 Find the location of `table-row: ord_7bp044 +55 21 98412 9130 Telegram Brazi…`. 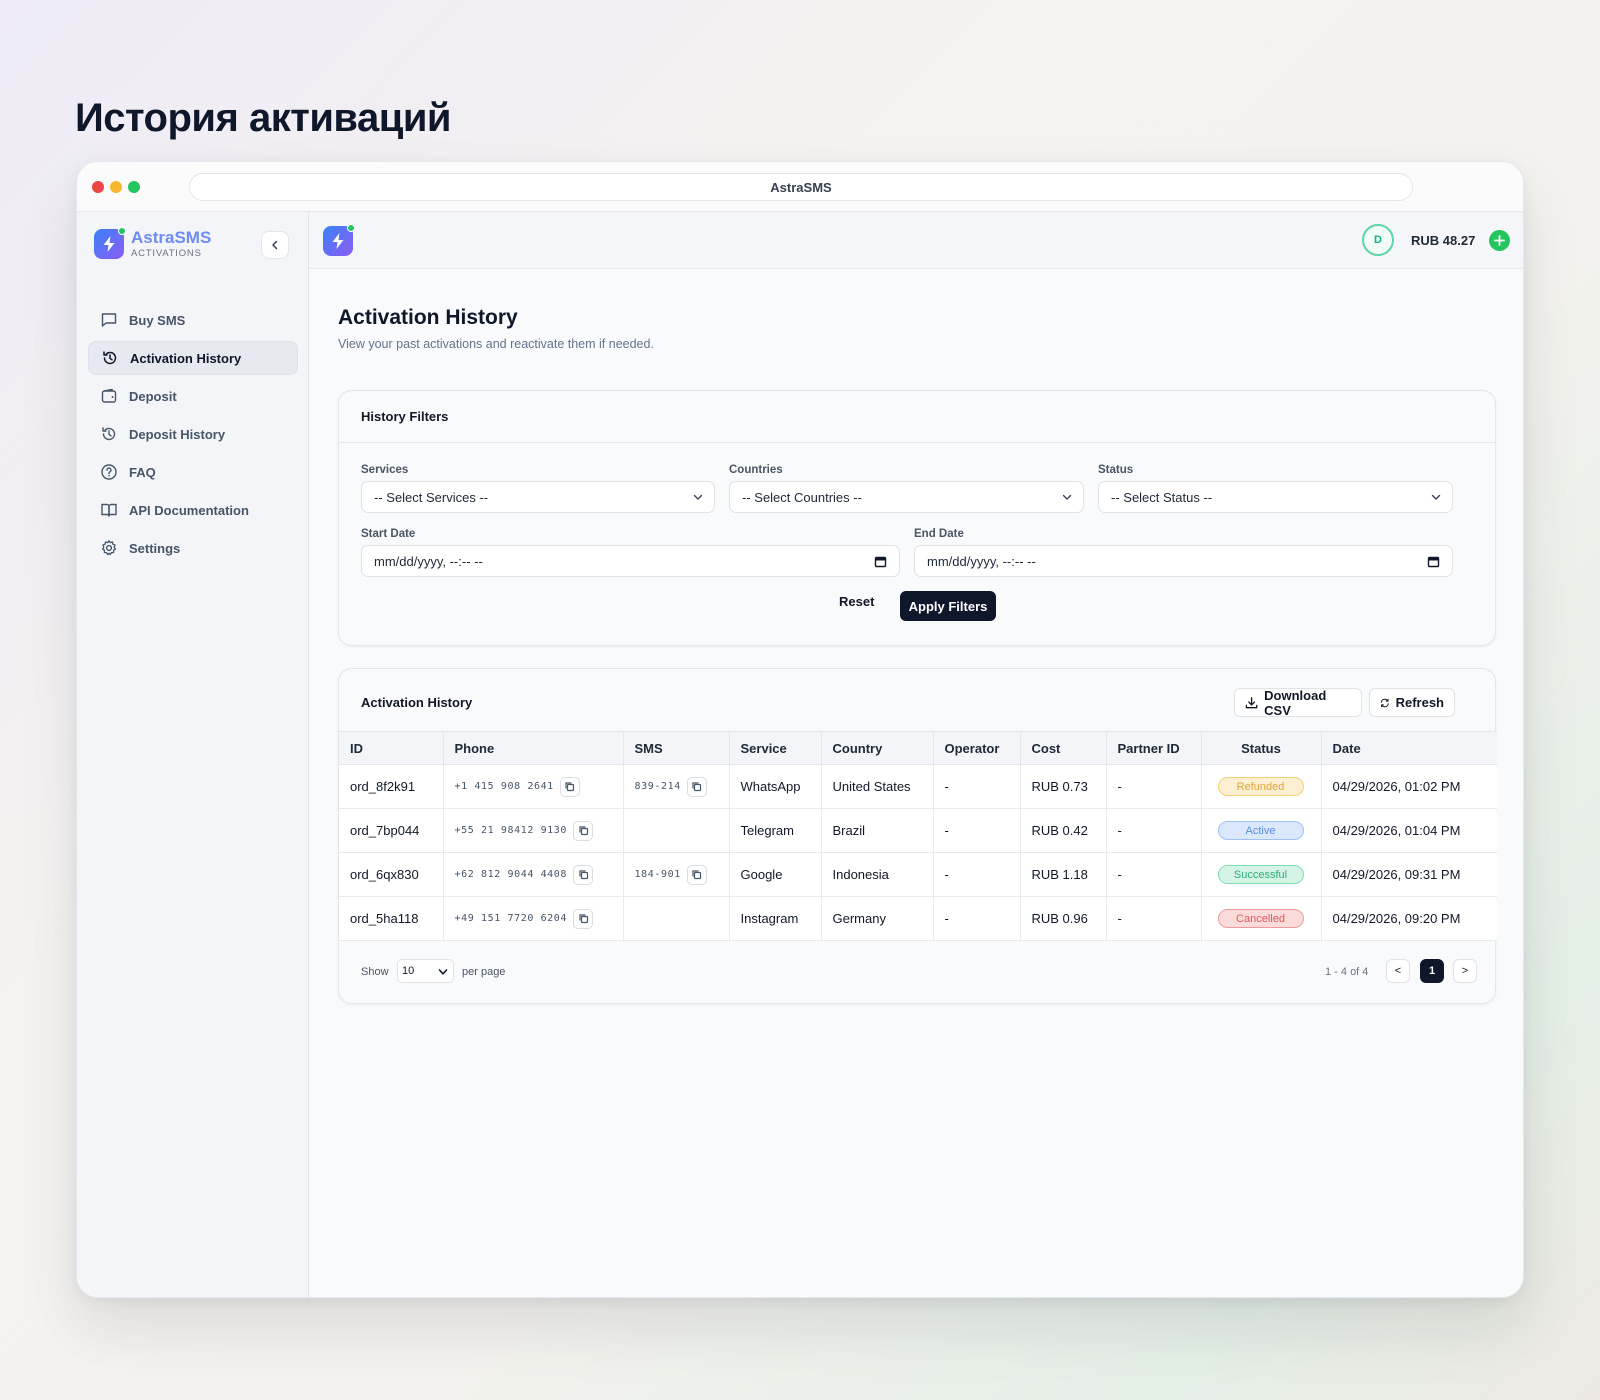

table-row: ord_7bp044 +55 21 98412 9130 Telegram Brazi… is located at coordinates (918, 830).